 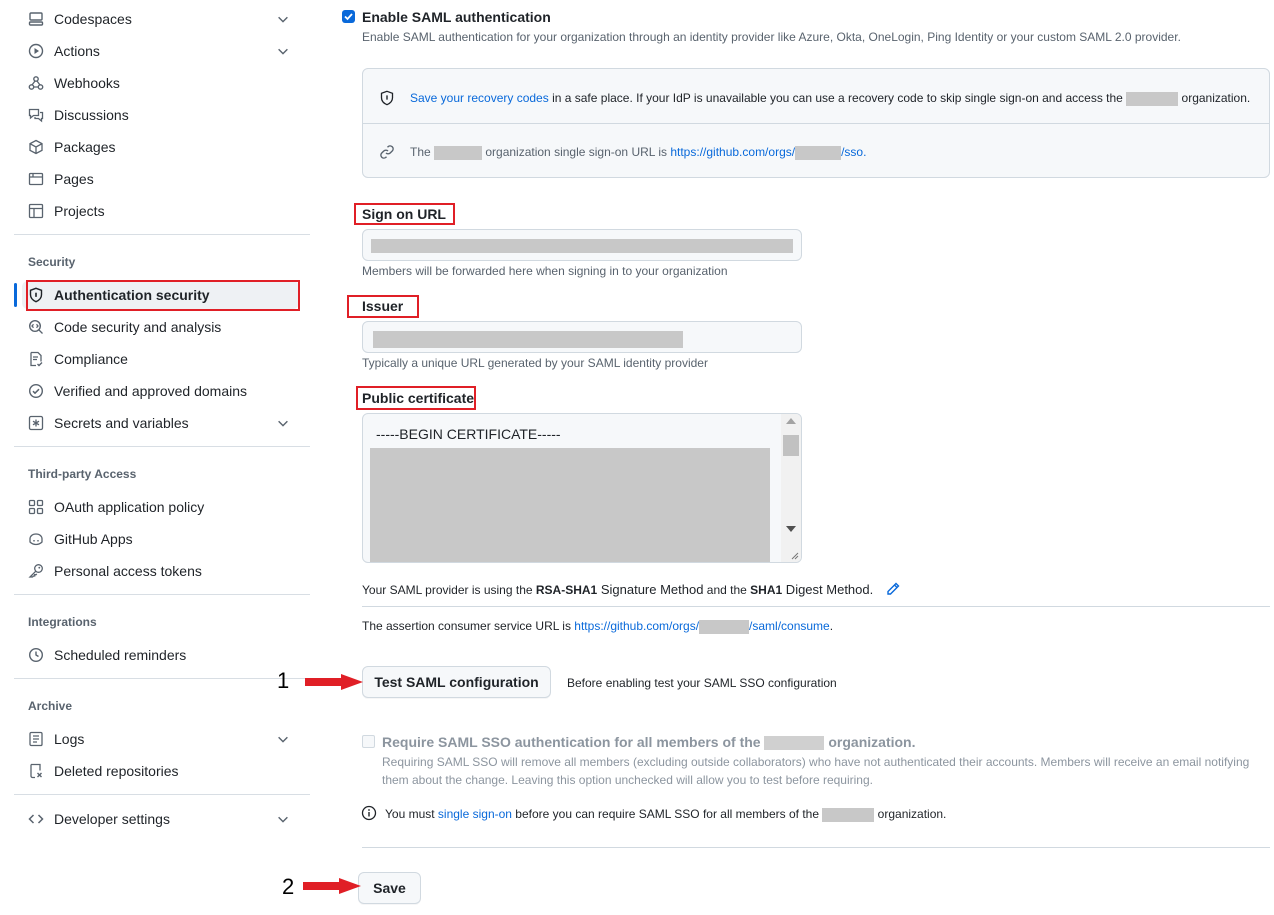 I want to click on webhook-icon, so click(x=36, y=83).